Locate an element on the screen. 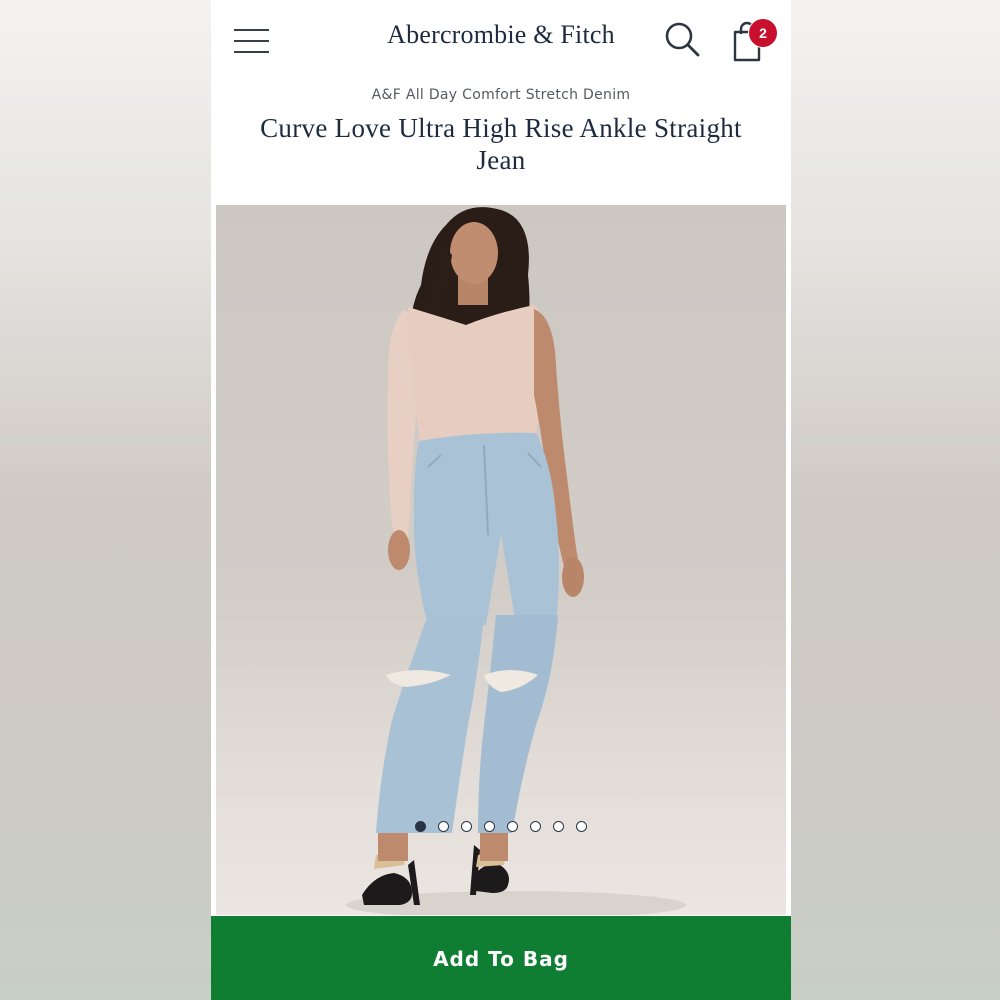 Image resolution: width=1000 pixels, height=1000 pixels. carousel-indicator is located at coordinates (501, 827).